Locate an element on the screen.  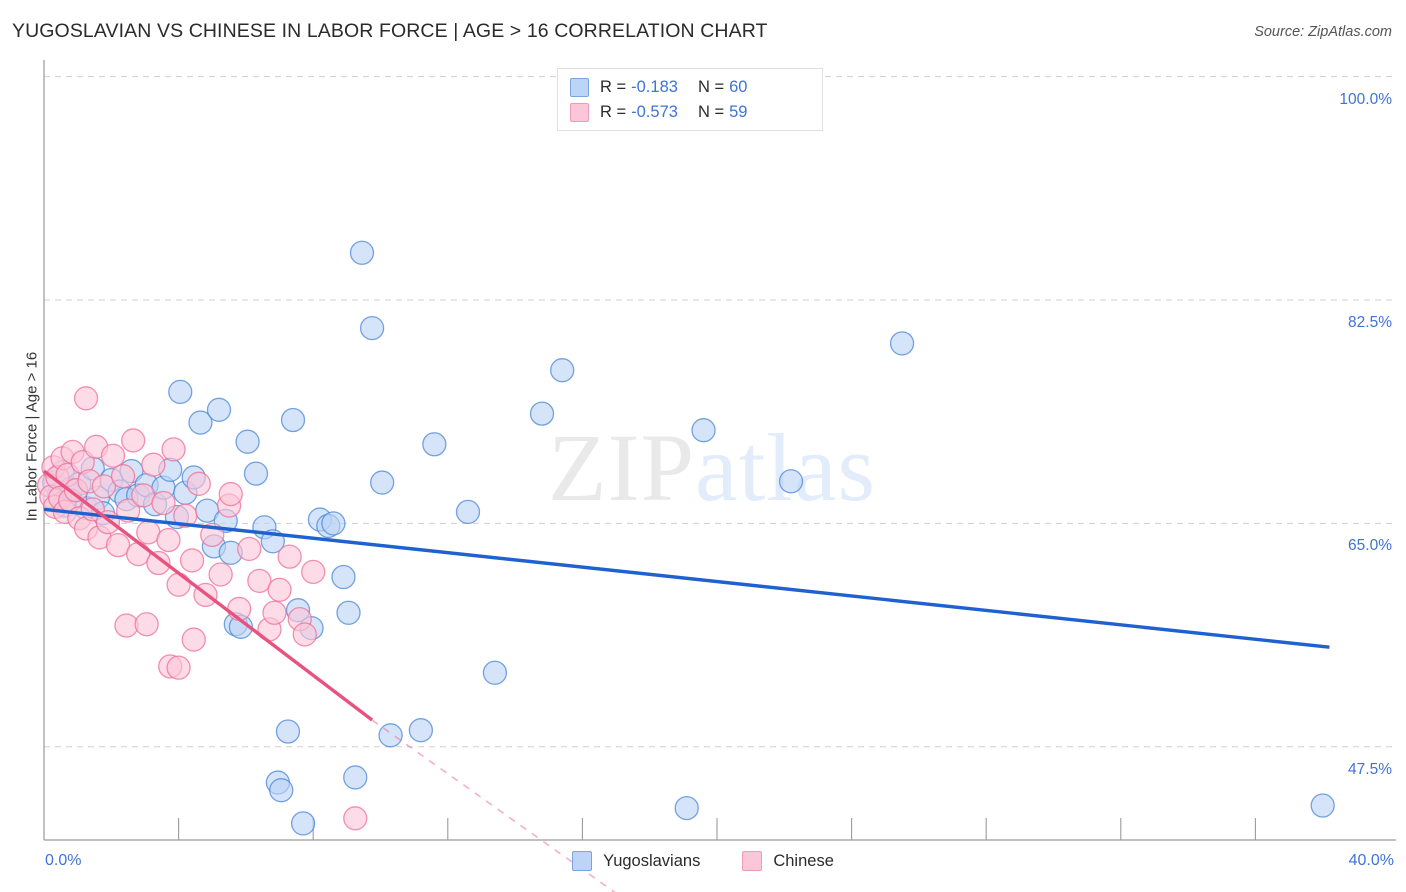
legend-swatch-yugoslavians is located at coordinates (579, 87).